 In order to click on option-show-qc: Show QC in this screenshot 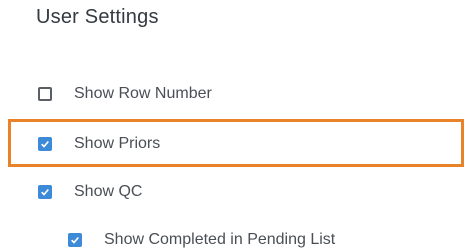, I will do `click(90, 192)`.